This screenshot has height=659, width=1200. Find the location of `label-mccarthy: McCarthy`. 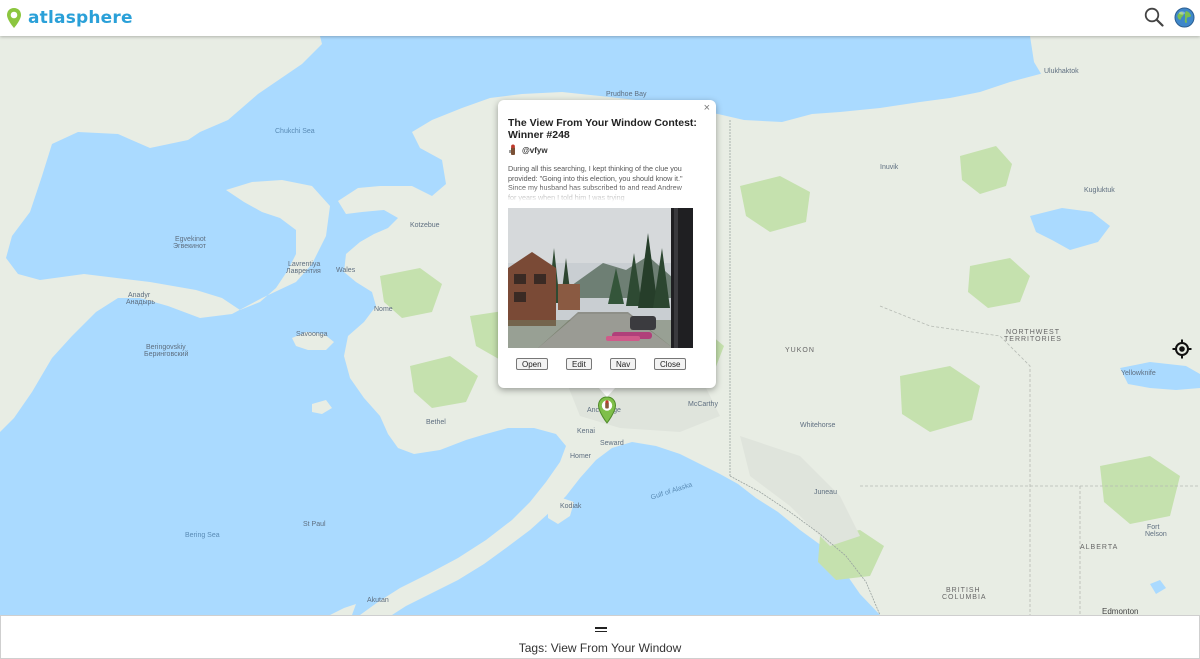

label-mccarthy: McCarthy is located at coordinates (703, 404).